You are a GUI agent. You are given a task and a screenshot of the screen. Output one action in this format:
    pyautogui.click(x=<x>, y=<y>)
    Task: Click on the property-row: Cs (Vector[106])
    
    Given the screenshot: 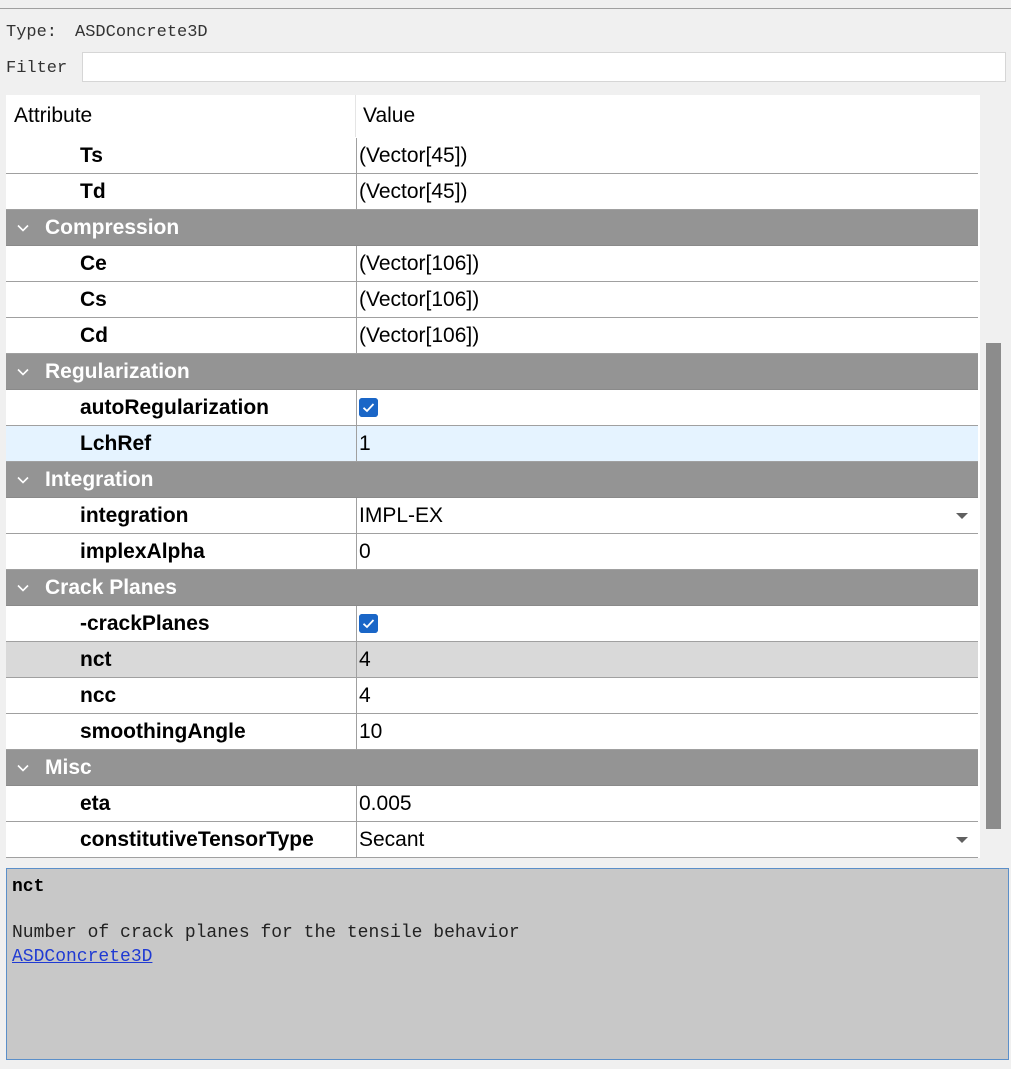 What is the action you would take?
    pyautogui.click(x=492, y=300)
    